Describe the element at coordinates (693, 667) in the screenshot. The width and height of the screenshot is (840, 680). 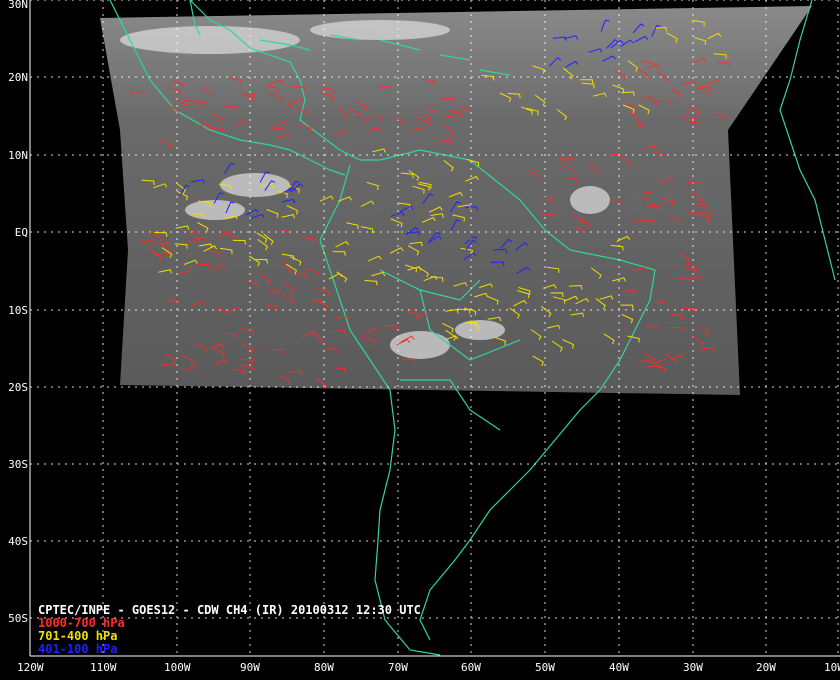
I see `lon-label-30w: 30W` at that location.